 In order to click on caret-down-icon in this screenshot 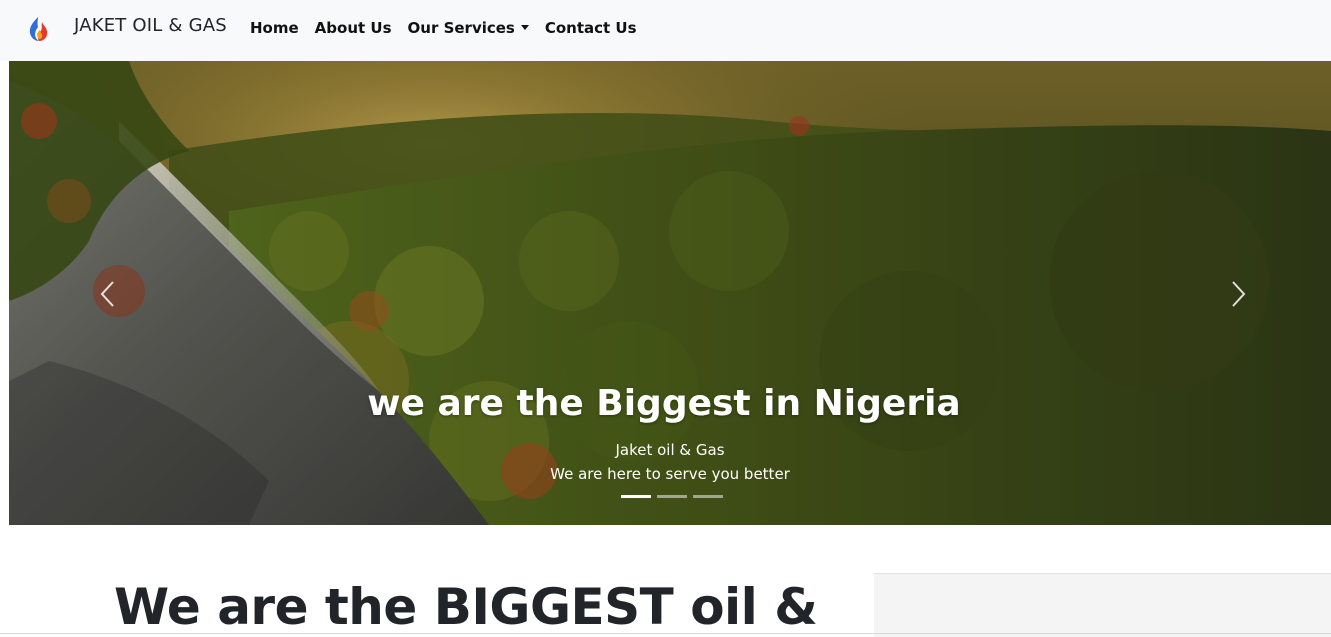, I will do `click(524, 27)`.